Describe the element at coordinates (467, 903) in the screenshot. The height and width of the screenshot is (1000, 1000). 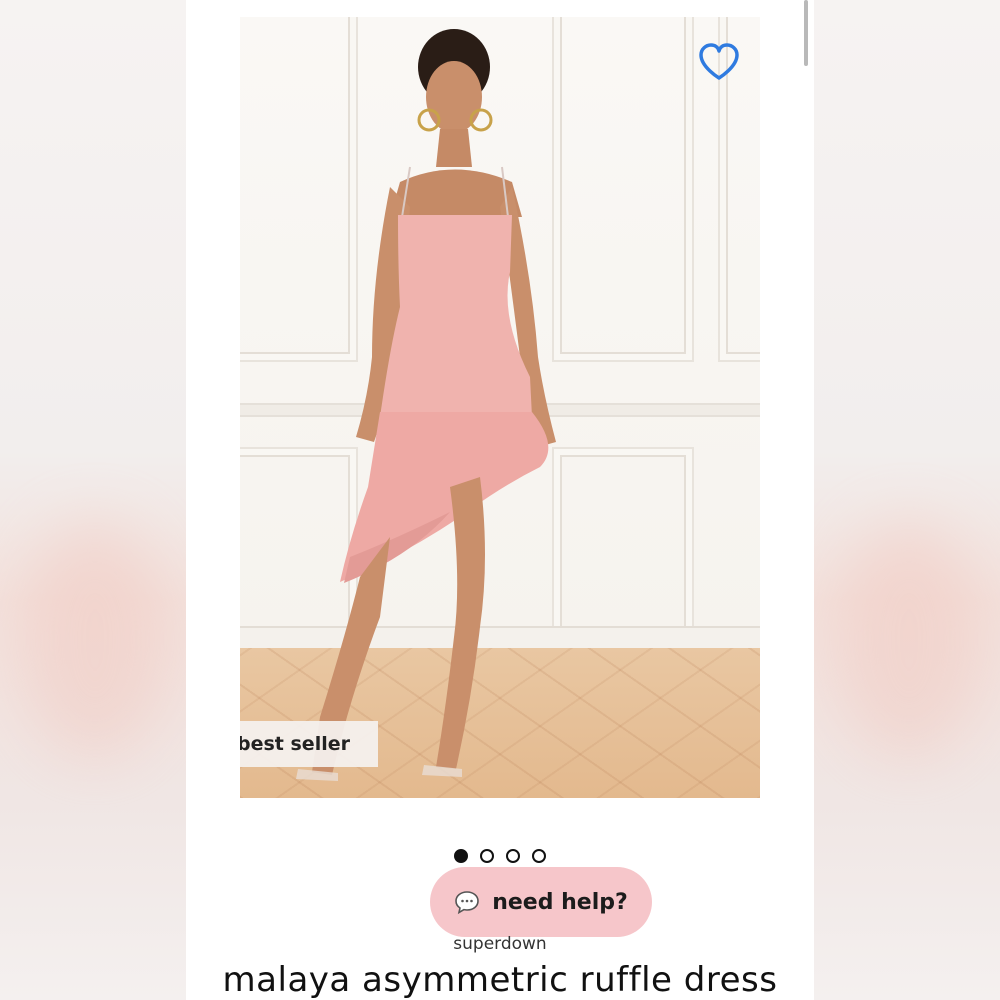
I see `chat-bubble-icon` at that location.